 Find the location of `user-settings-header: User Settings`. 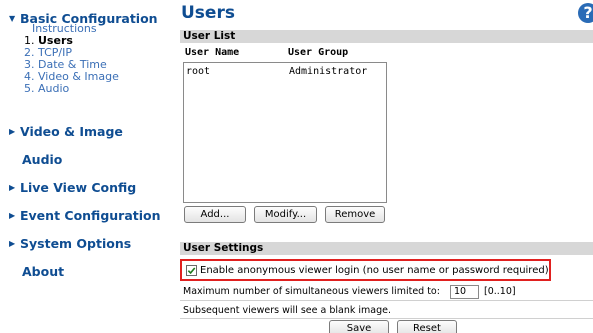

user-settings-header: User Settings is located at coordinates (386, 248).